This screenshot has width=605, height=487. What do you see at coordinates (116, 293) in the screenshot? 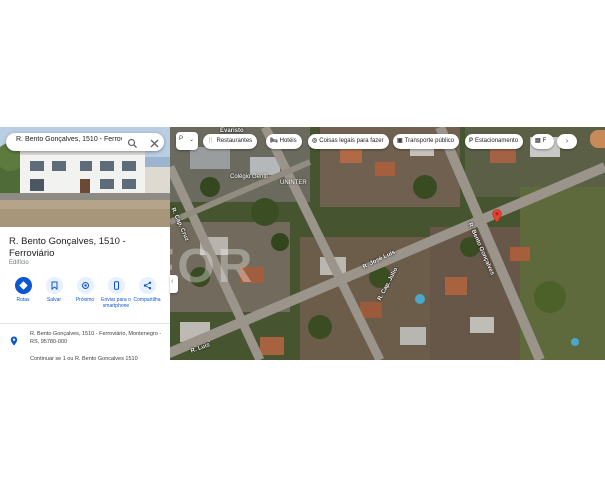
I see `send-to-phone-button: Enviar para o smartphone` at bounding box center [116, 293].